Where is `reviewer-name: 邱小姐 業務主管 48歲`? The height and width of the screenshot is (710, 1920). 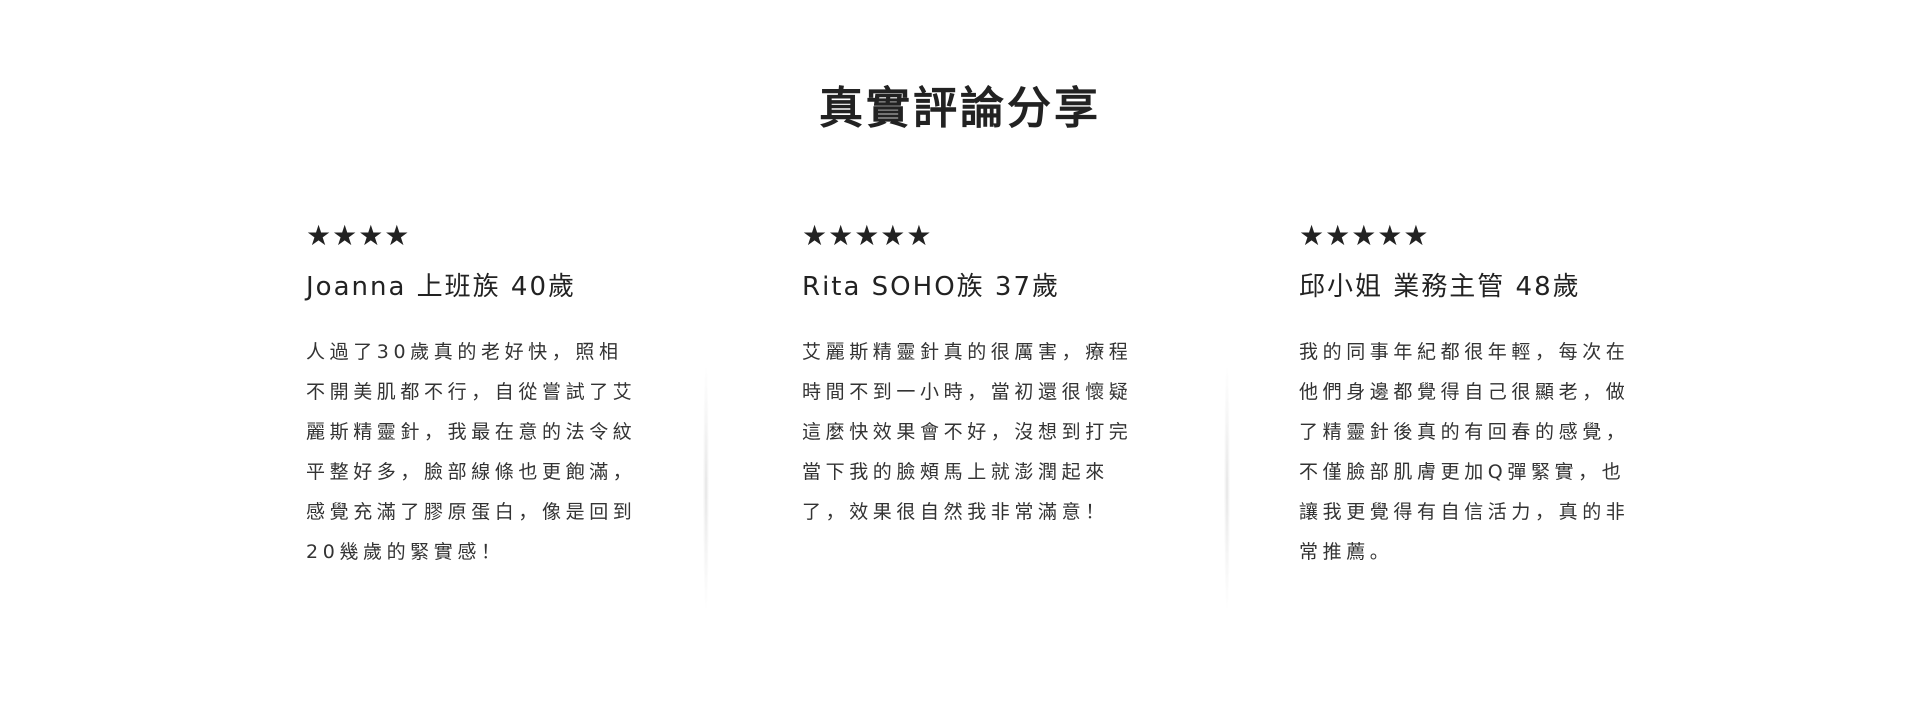 reviewer-name: 邱小姐 業務主管 48歲 is located at coordinates (1440, 287).